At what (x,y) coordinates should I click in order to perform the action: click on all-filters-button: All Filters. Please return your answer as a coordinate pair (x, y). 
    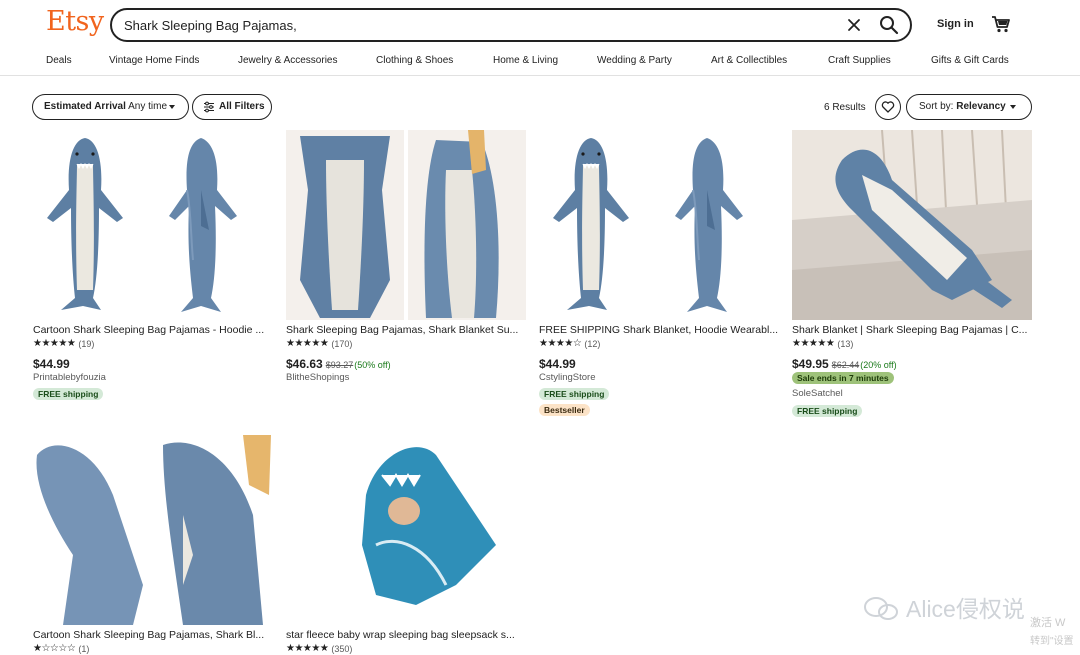
    Looking at the image, I should click on (232, 107).